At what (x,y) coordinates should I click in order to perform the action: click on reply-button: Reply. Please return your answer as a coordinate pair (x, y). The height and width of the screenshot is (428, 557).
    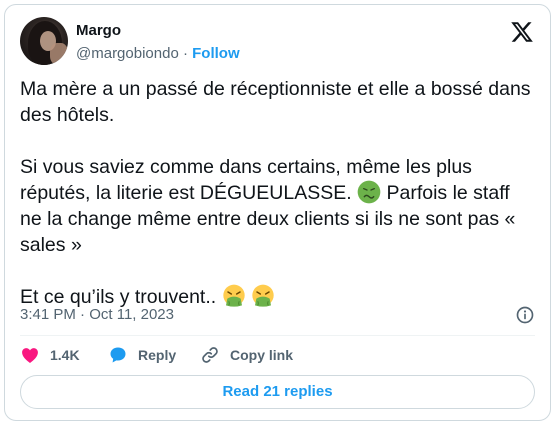
    Looking at the image, I should click on (142, 355).